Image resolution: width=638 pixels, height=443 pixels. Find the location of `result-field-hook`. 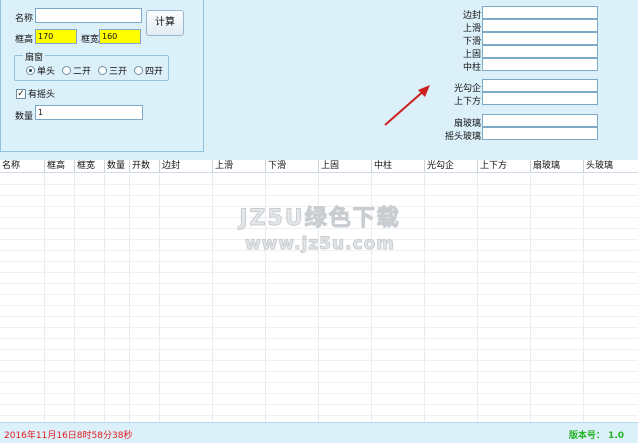

result-field-hook is located at coordinates (540, 85).